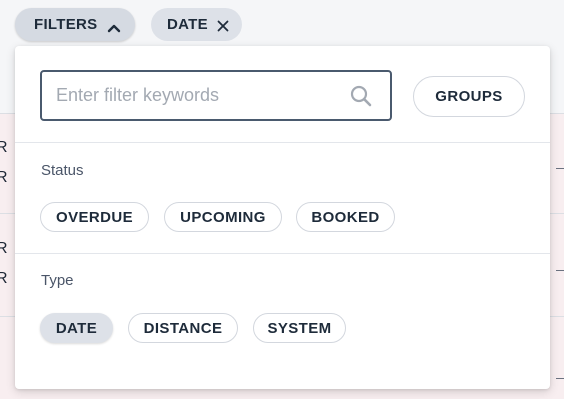 The width and height of the screenshot is (564, 399). What do you see at coordinates (469, 96) in the screenshot?
I see `groups-button: GROUPS` at bounding box center [469, 96].